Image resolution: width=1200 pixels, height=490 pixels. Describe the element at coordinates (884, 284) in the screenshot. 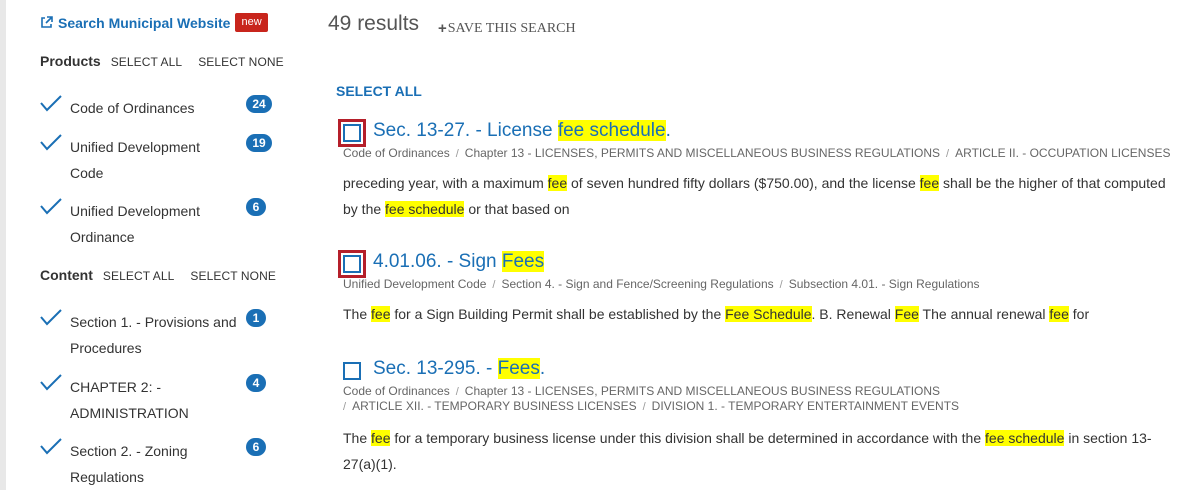

I see `crumb: Subsection 4.01. - Sign Regulations` at that location.